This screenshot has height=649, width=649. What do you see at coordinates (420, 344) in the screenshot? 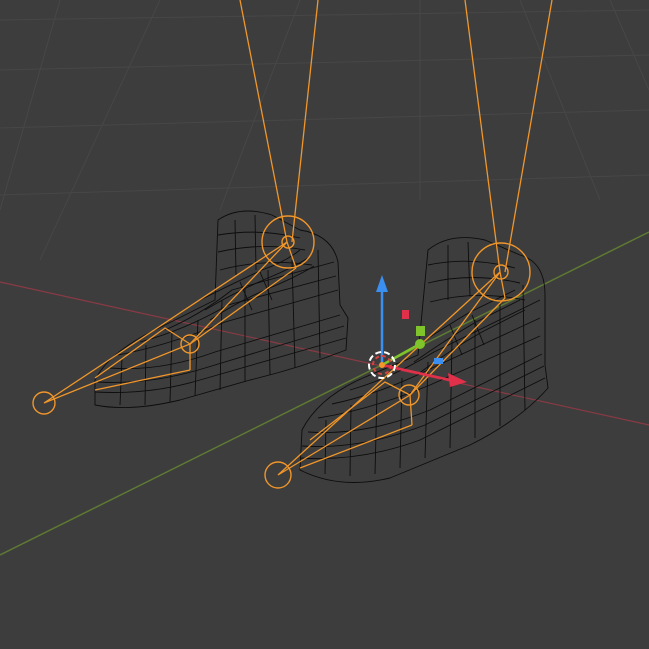
I see `translate-arrow-y-icon` at bounding box center [420, 344].